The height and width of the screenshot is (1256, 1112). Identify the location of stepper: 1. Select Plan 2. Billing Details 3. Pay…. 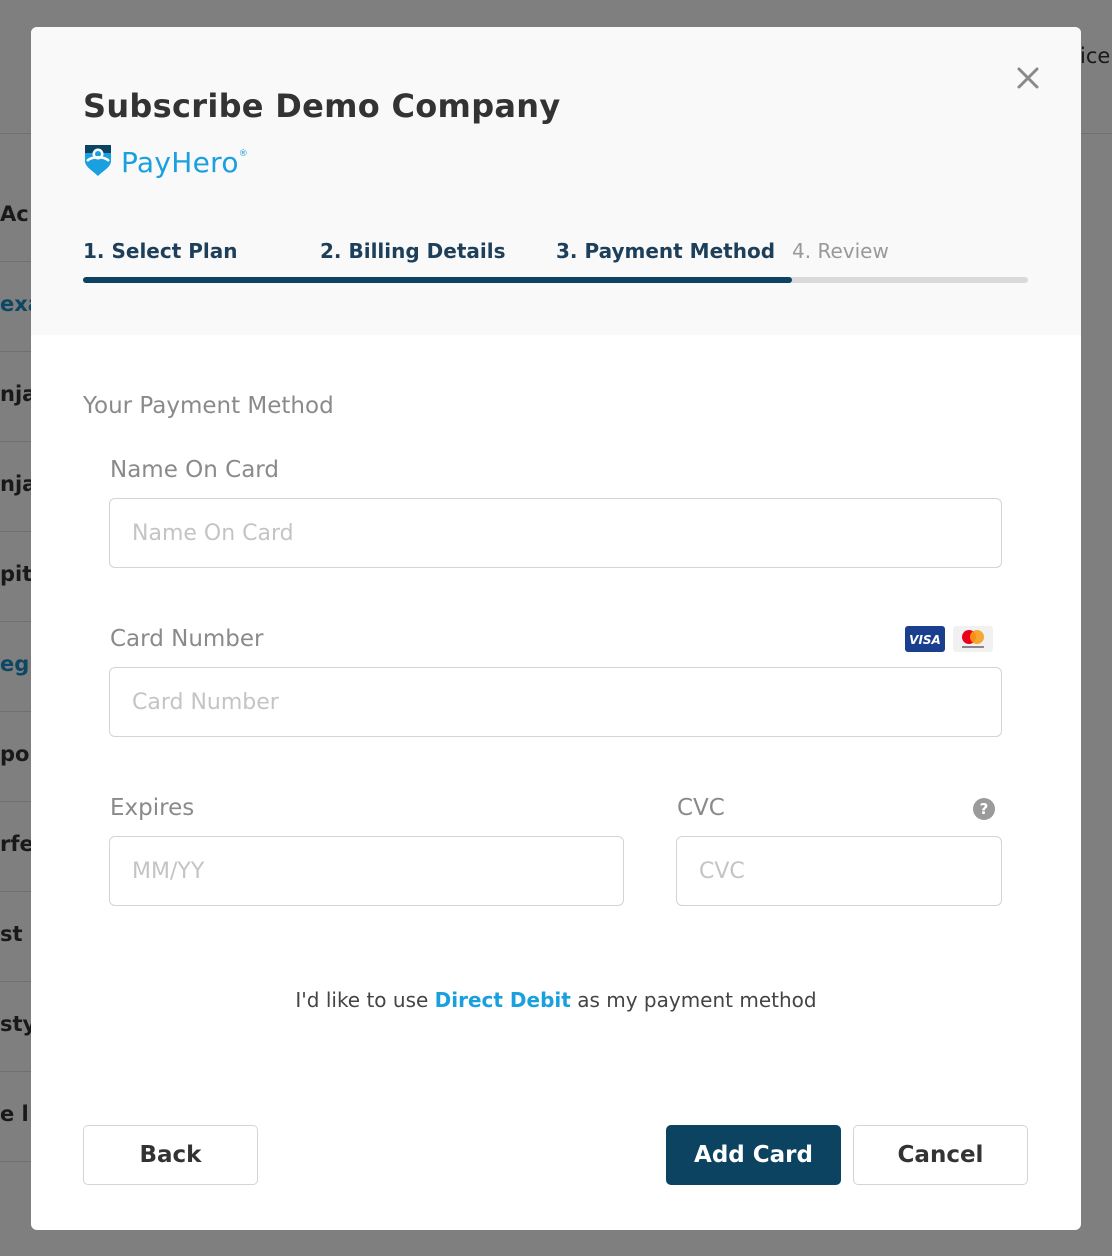
(555, 254).